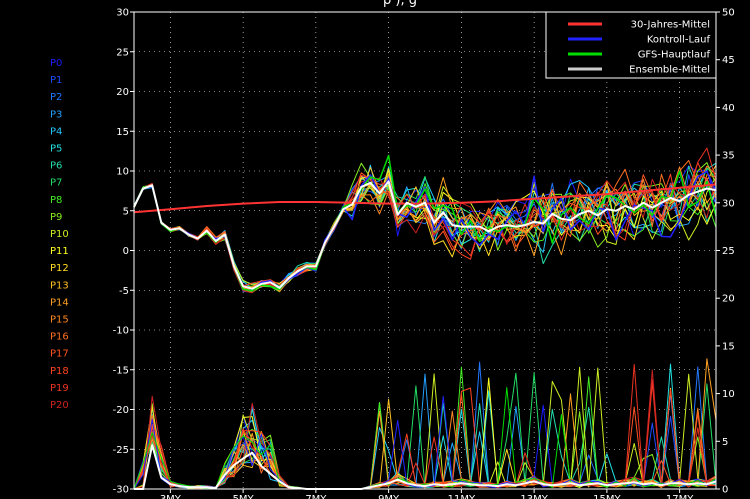  What do you see at coordinates (56, 80) in the screenshot?
I see `member-label-p1: P1` at bounding box center [56, 80].